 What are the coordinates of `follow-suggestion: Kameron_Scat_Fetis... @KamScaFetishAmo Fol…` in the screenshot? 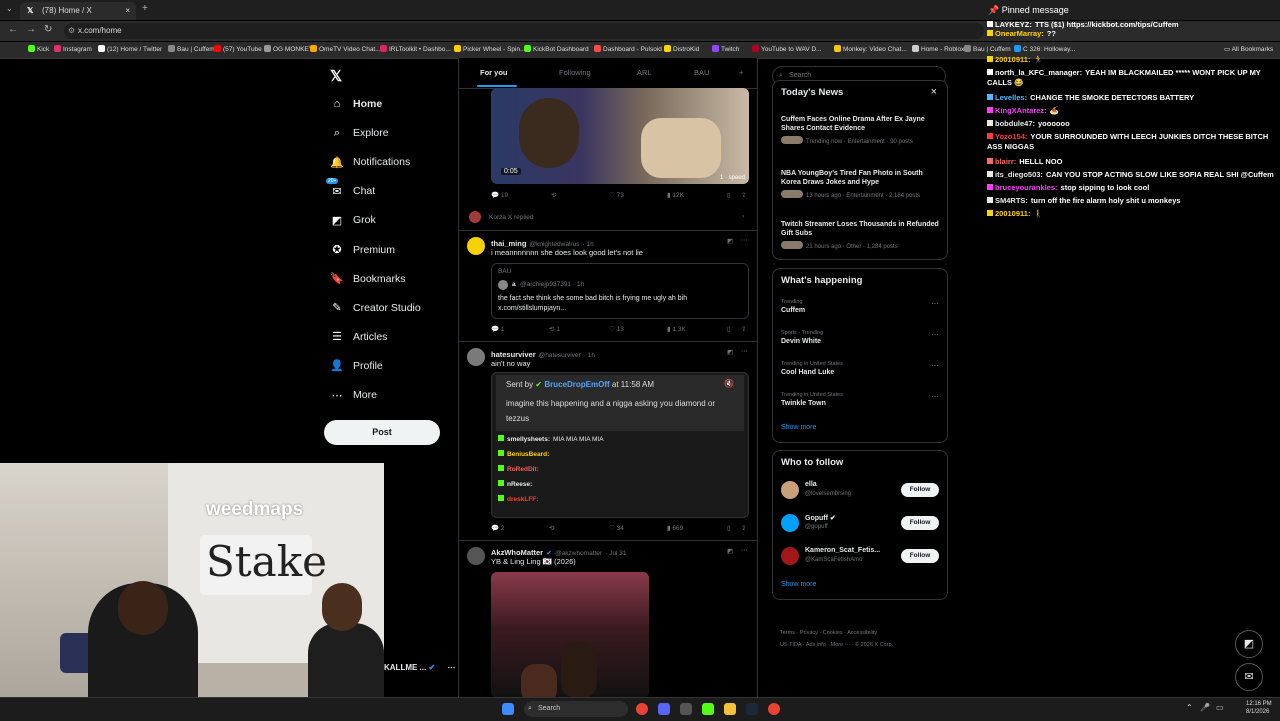 It's located at (861, 558).